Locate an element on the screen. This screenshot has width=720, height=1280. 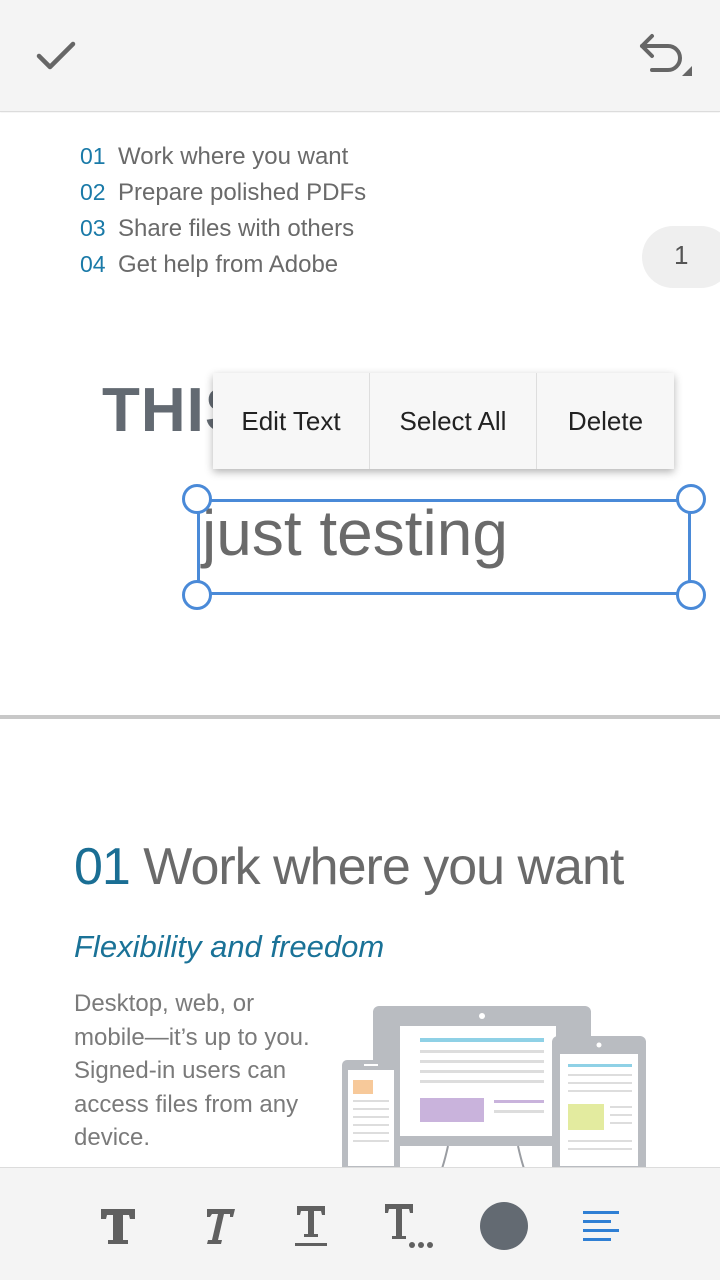
top-toolbar is located at coordinates (360, 56).